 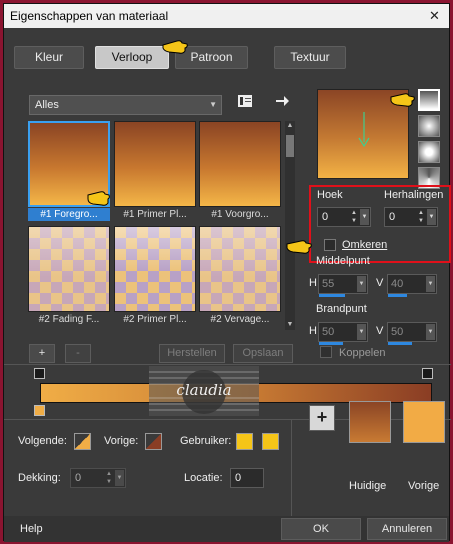 I want to click on tab-kleur: Kleur, so click(x=49, y=57).